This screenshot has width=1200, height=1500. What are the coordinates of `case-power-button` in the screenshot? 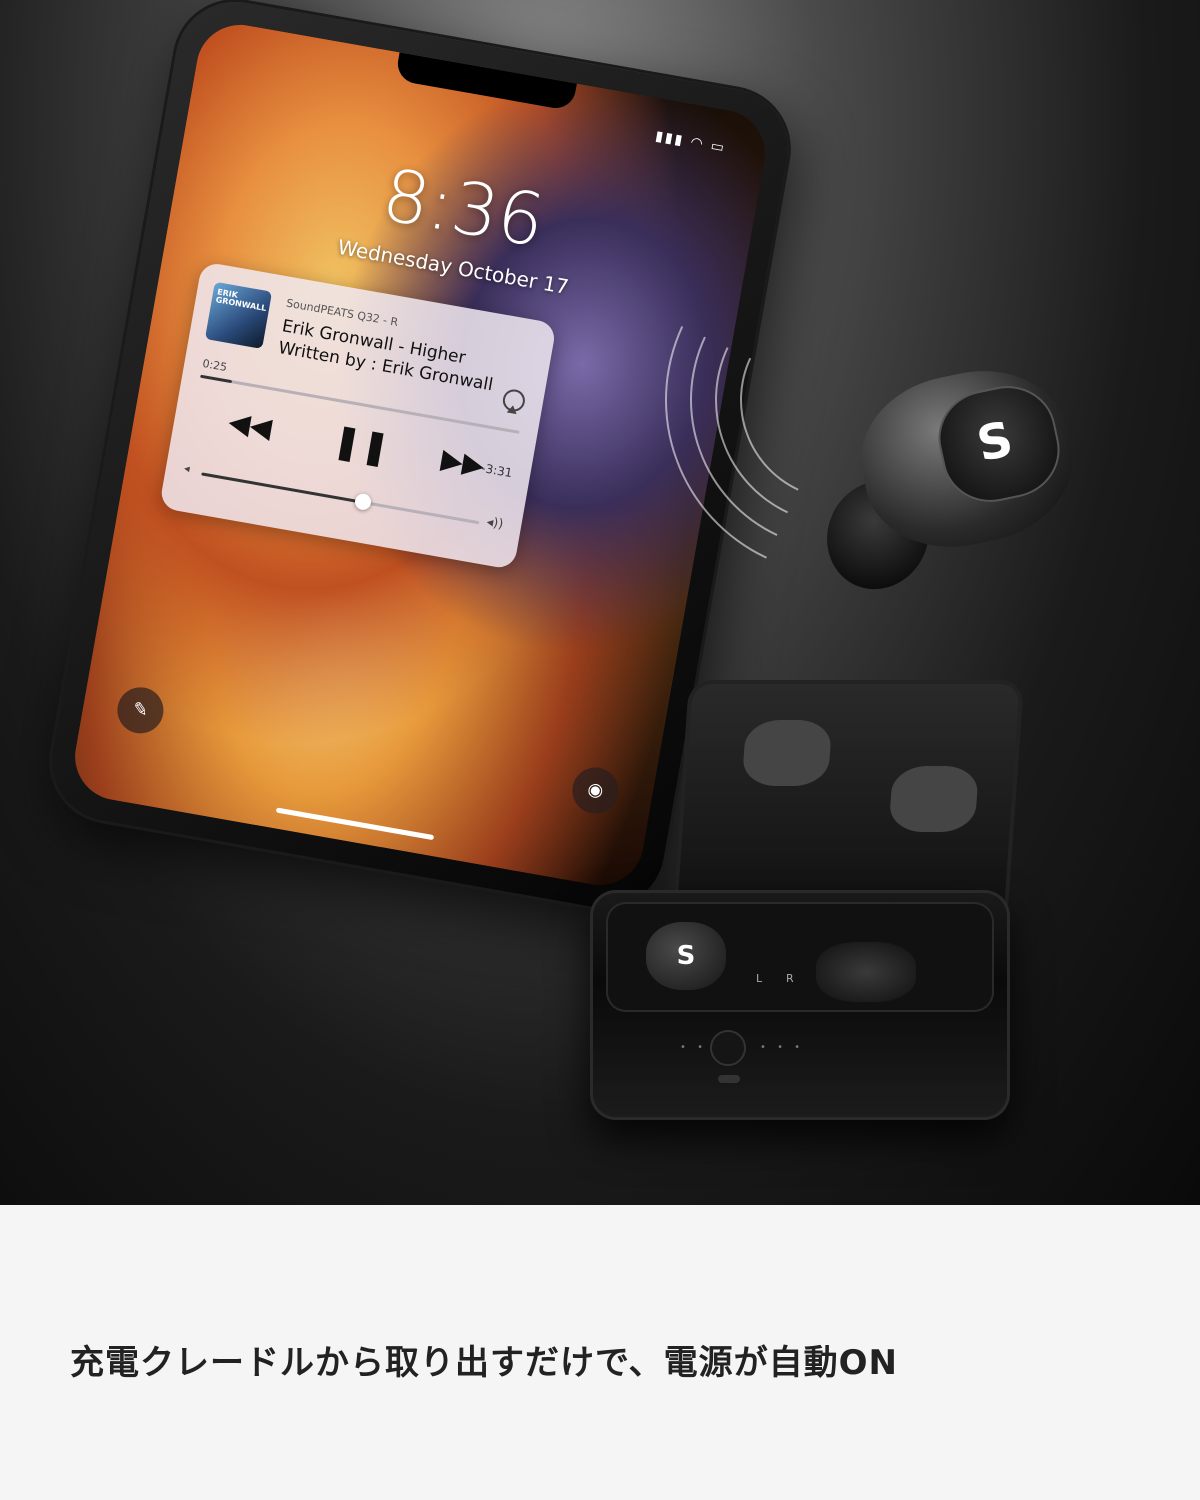 It's located at (728, 1048).